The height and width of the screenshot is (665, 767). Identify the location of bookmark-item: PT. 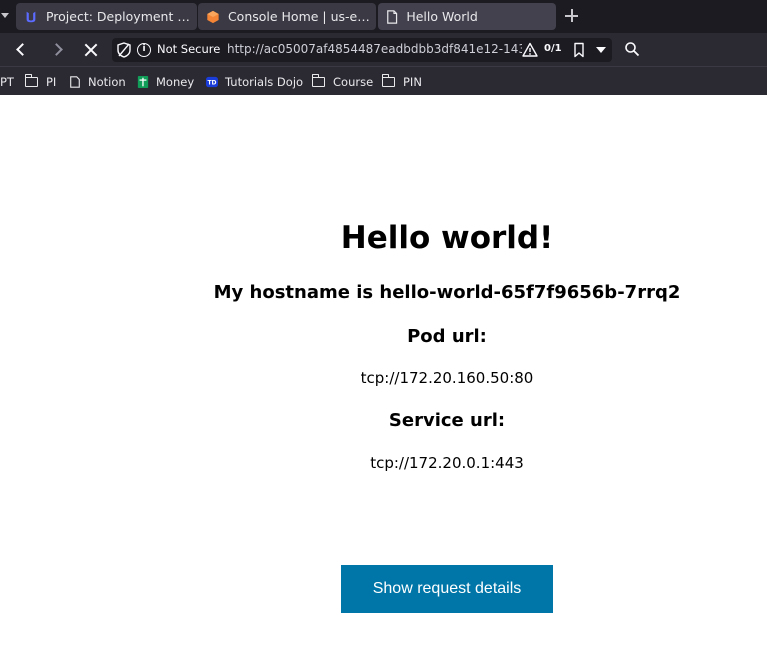
(7, 82).